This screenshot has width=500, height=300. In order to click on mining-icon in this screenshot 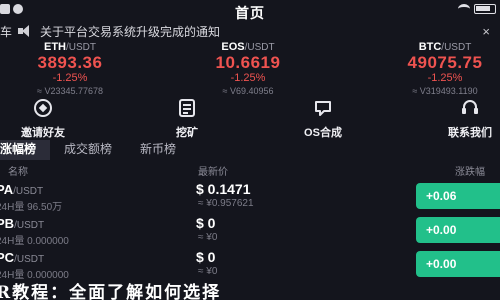, I will do `click(187, 108)`.